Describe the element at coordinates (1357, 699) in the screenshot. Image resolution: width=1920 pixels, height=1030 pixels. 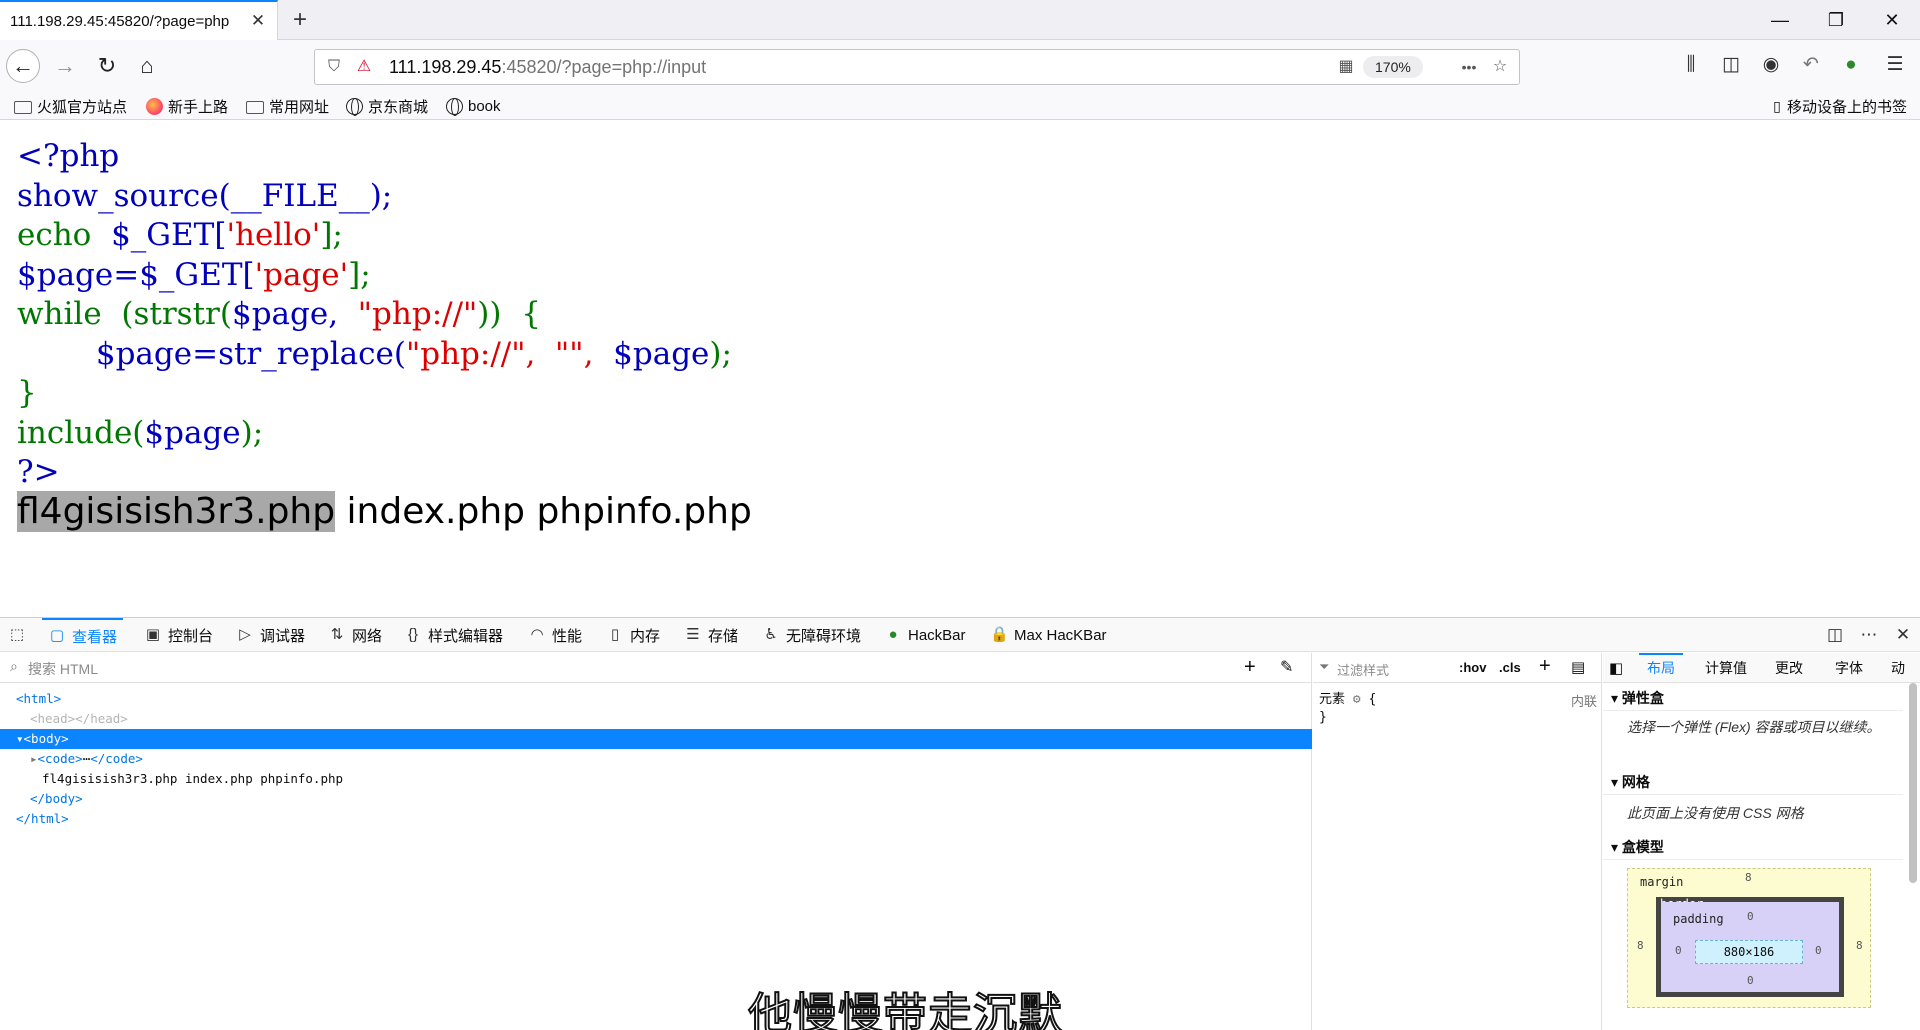
I see `gear-icon: ⚙` at that location.